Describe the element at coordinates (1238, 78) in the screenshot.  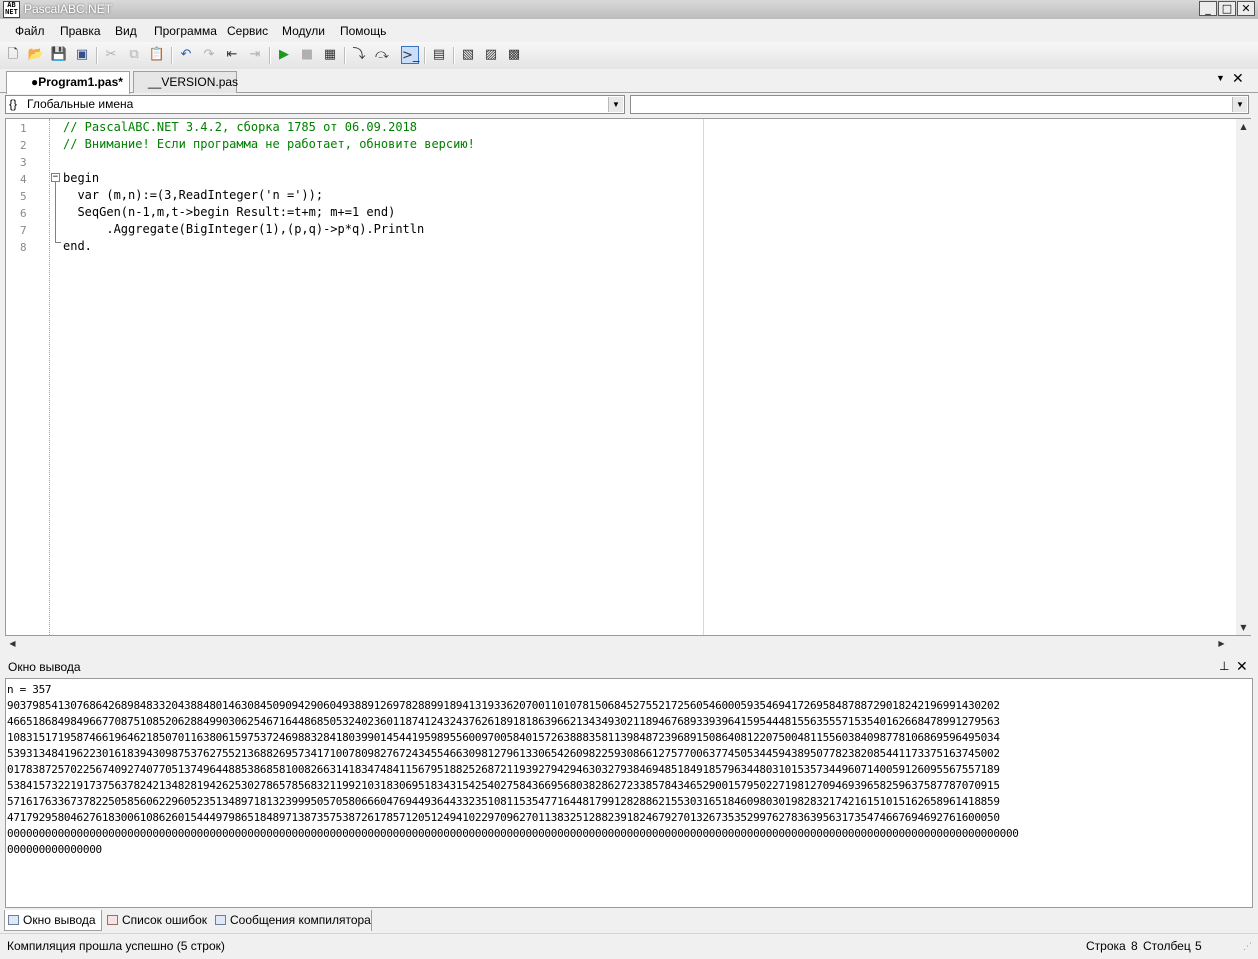
I see `close-tab-icon: ✕` at that location.